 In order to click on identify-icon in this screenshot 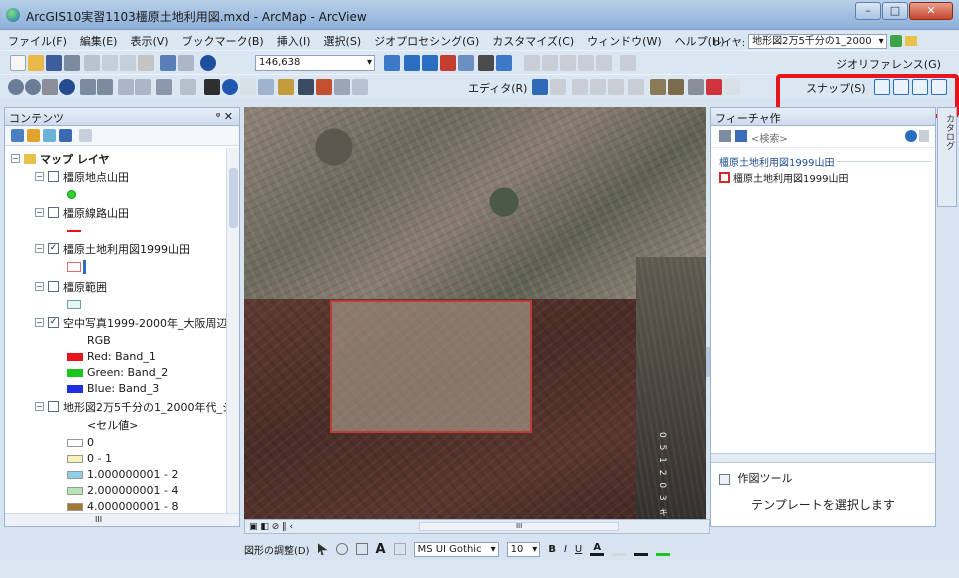, I will do `click(230, 87)`.